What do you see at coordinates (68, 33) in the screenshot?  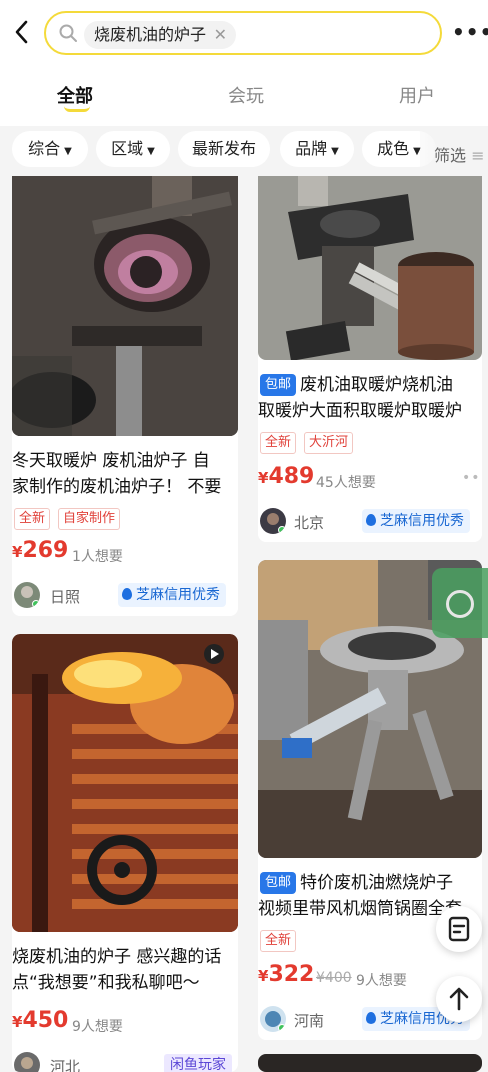 I see `search-icon` at bounding box center [68, 33].